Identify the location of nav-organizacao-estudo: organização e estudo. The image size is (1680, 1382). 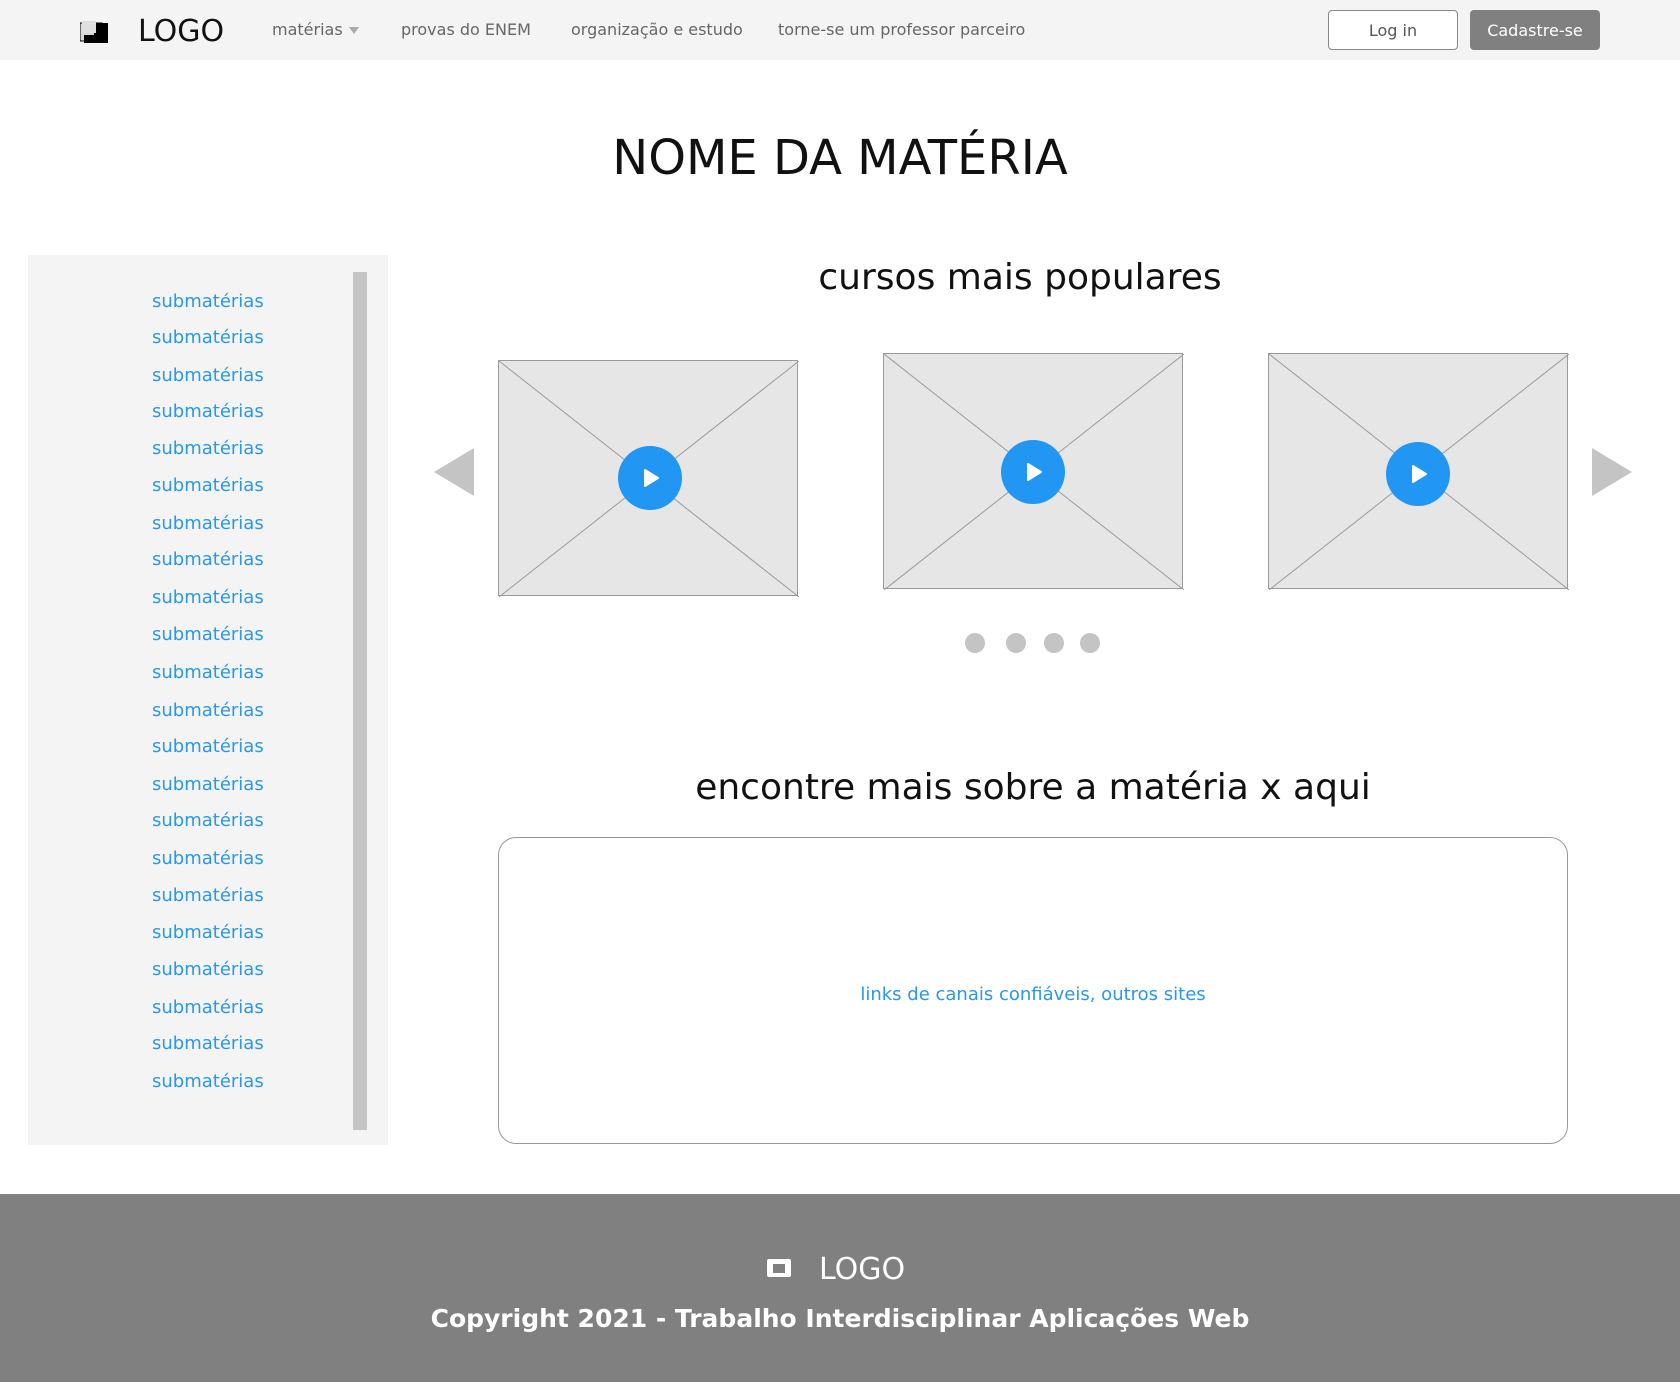
(657, 29).